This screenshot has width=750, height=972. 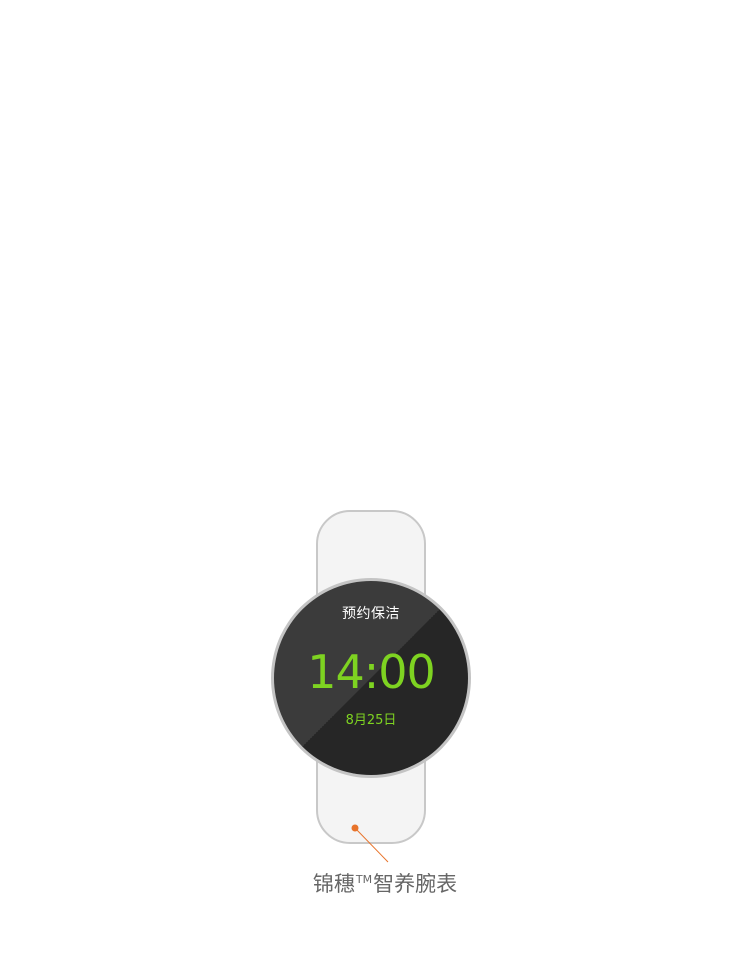 What do you see at coordinates (333, 884) in the screenshot?
I see `caption-brand: 锦穗` at bounding box center [333, 884].